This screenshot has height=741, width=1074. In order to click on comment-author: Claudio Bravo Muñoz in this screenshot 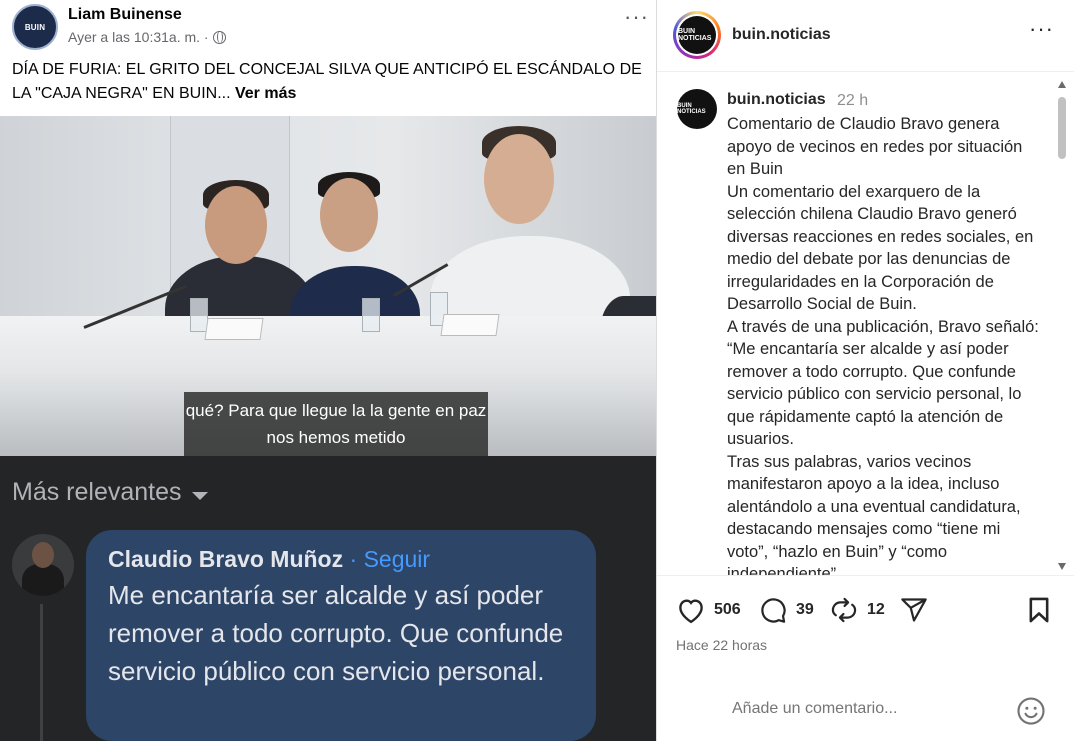, I will do `click(226, 559)`.